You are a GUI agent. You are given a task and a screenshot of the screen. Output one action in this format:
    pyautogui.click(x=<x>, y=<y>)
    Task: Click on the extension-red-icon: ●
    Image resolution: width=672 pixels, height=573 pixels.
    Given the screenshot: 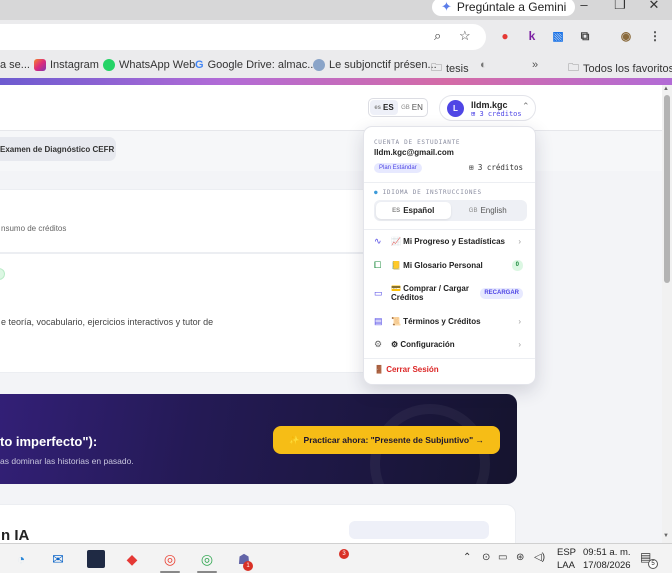 What is the action you would take?
    pyautogui.click(x=505, y=36)
    